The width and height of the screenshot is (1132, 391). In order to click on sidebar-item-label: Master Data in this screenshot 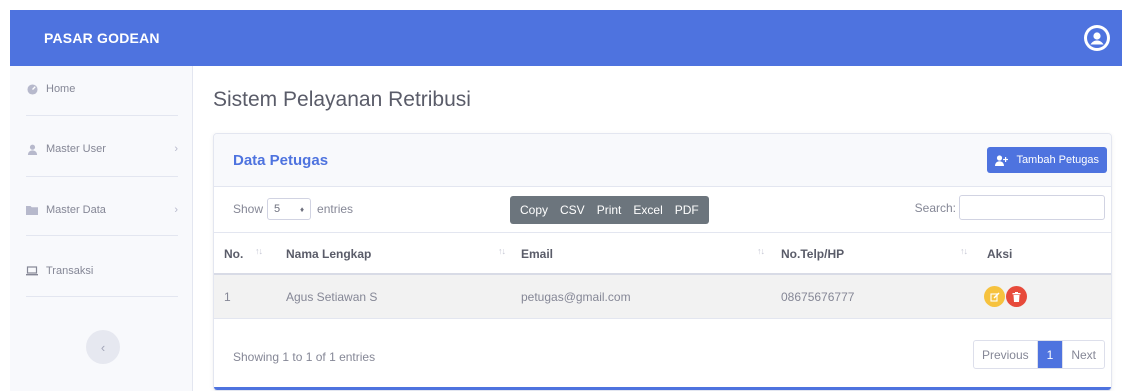, I will do `click(76, 210)`.